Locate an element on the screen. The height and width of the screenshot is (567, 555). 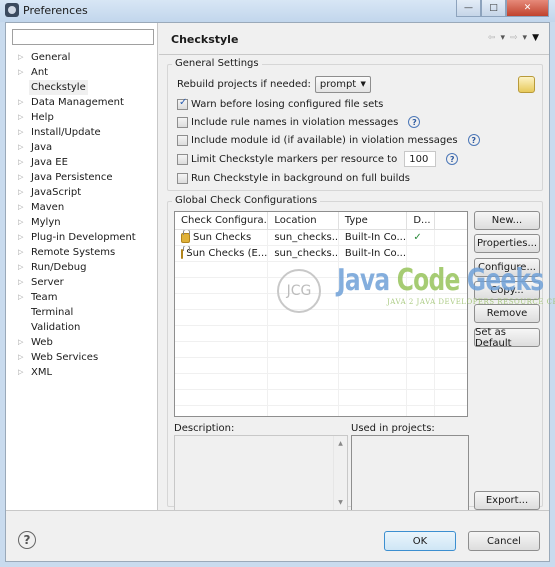
set-as-default-button: Set as Default is located at coordinates (507, 338).